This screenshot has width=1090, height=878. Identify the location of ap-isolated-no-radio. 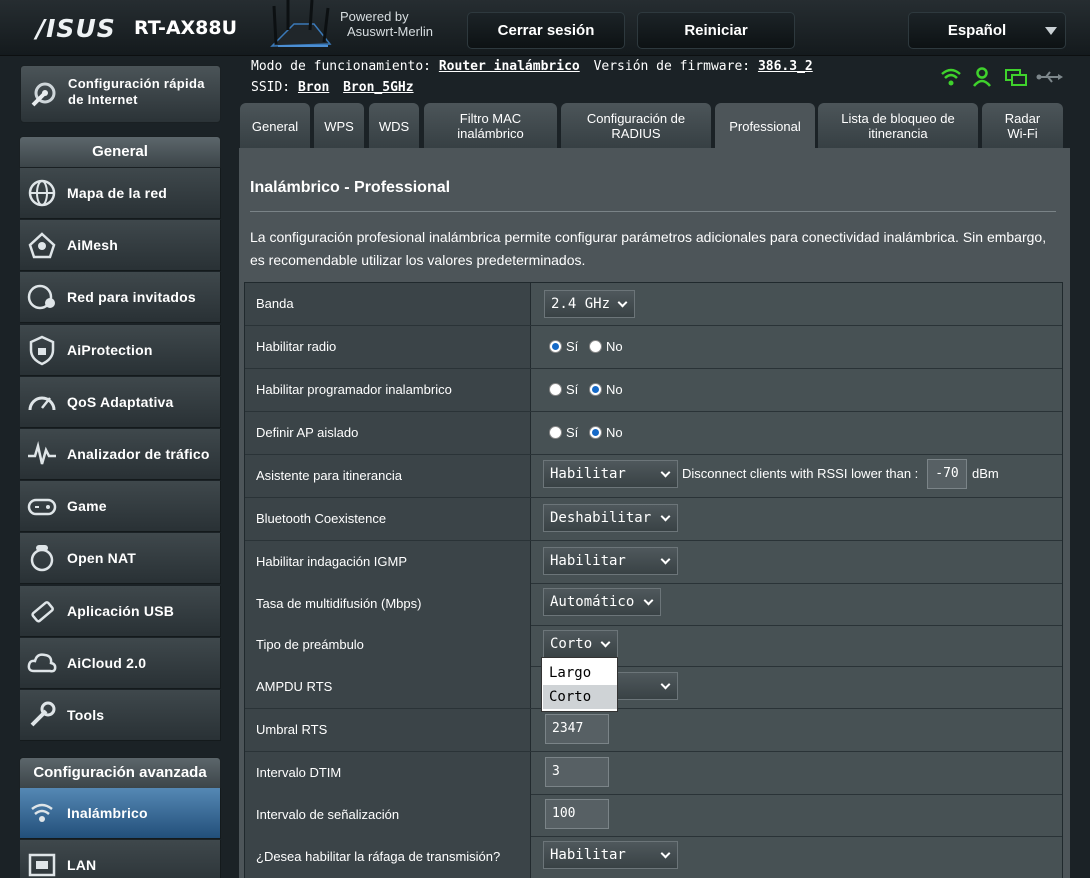
(595, 432).